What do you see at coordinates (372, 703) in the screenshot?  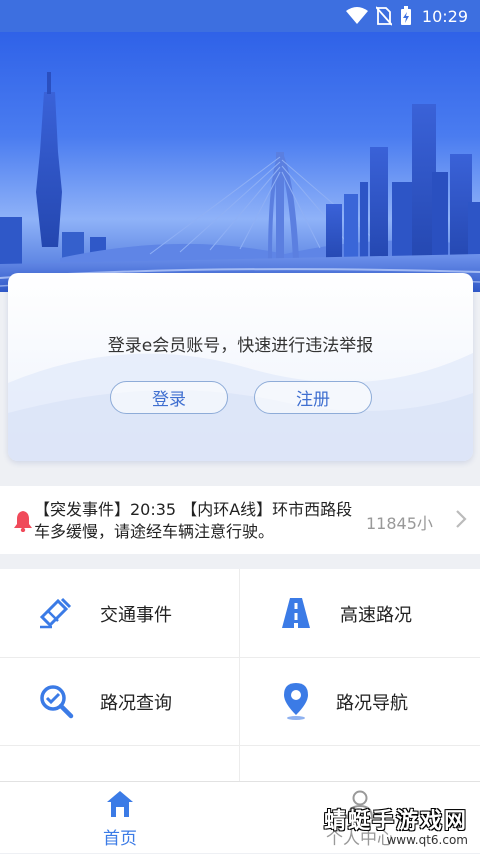 I see `service-label: 路况导航` at bounding box center [372, 703].